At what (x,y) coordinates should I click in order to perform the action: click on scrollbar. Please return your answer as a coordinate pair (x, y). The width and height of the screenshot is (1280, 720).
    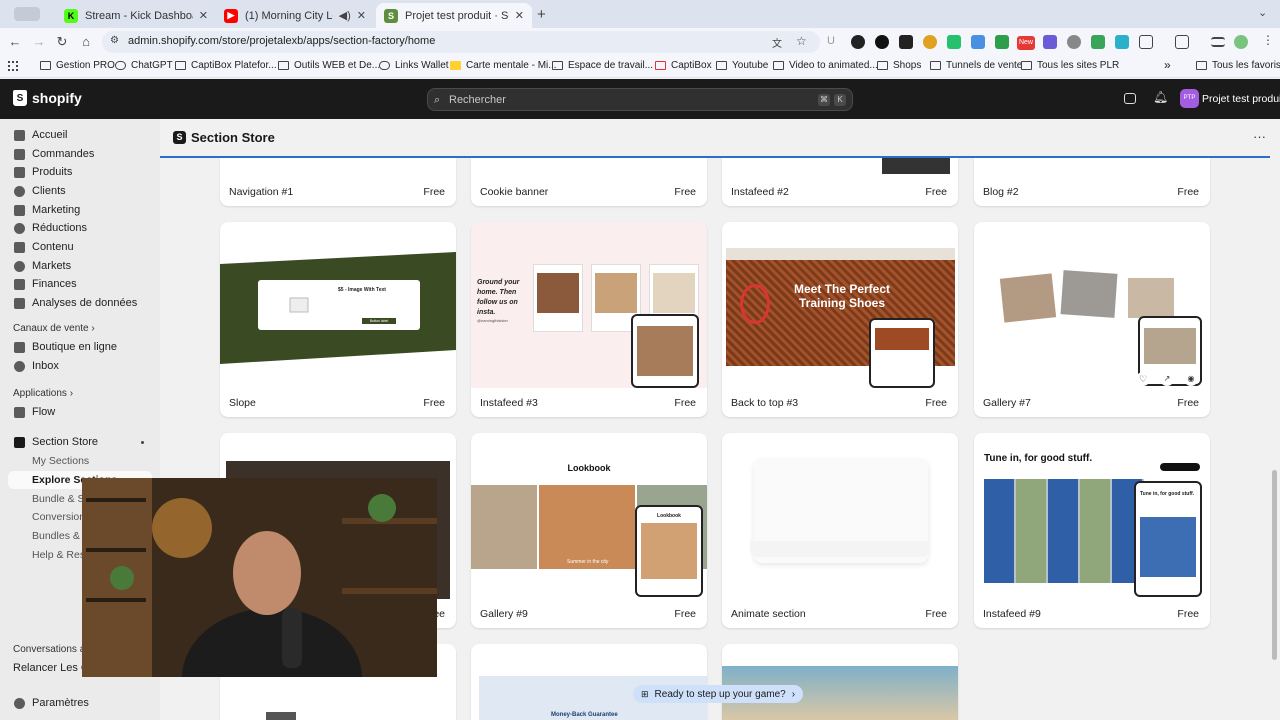
    Looking at the image, I should click on (1274, 565).